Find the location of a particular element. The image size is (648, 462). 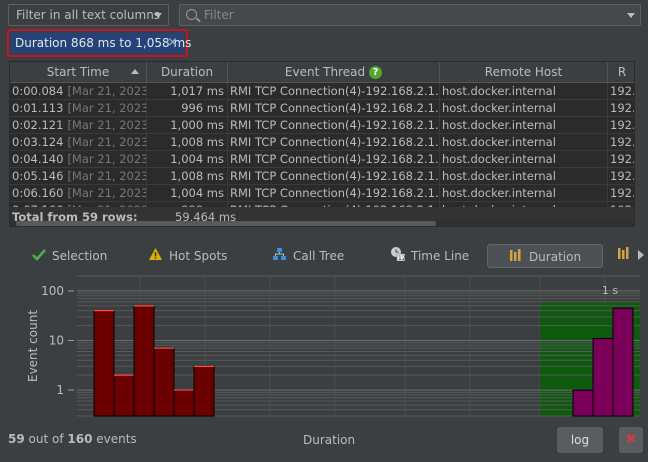

table-total-row: Total from 59 rows: 59,464 ms is located at coordinates (322, 216).